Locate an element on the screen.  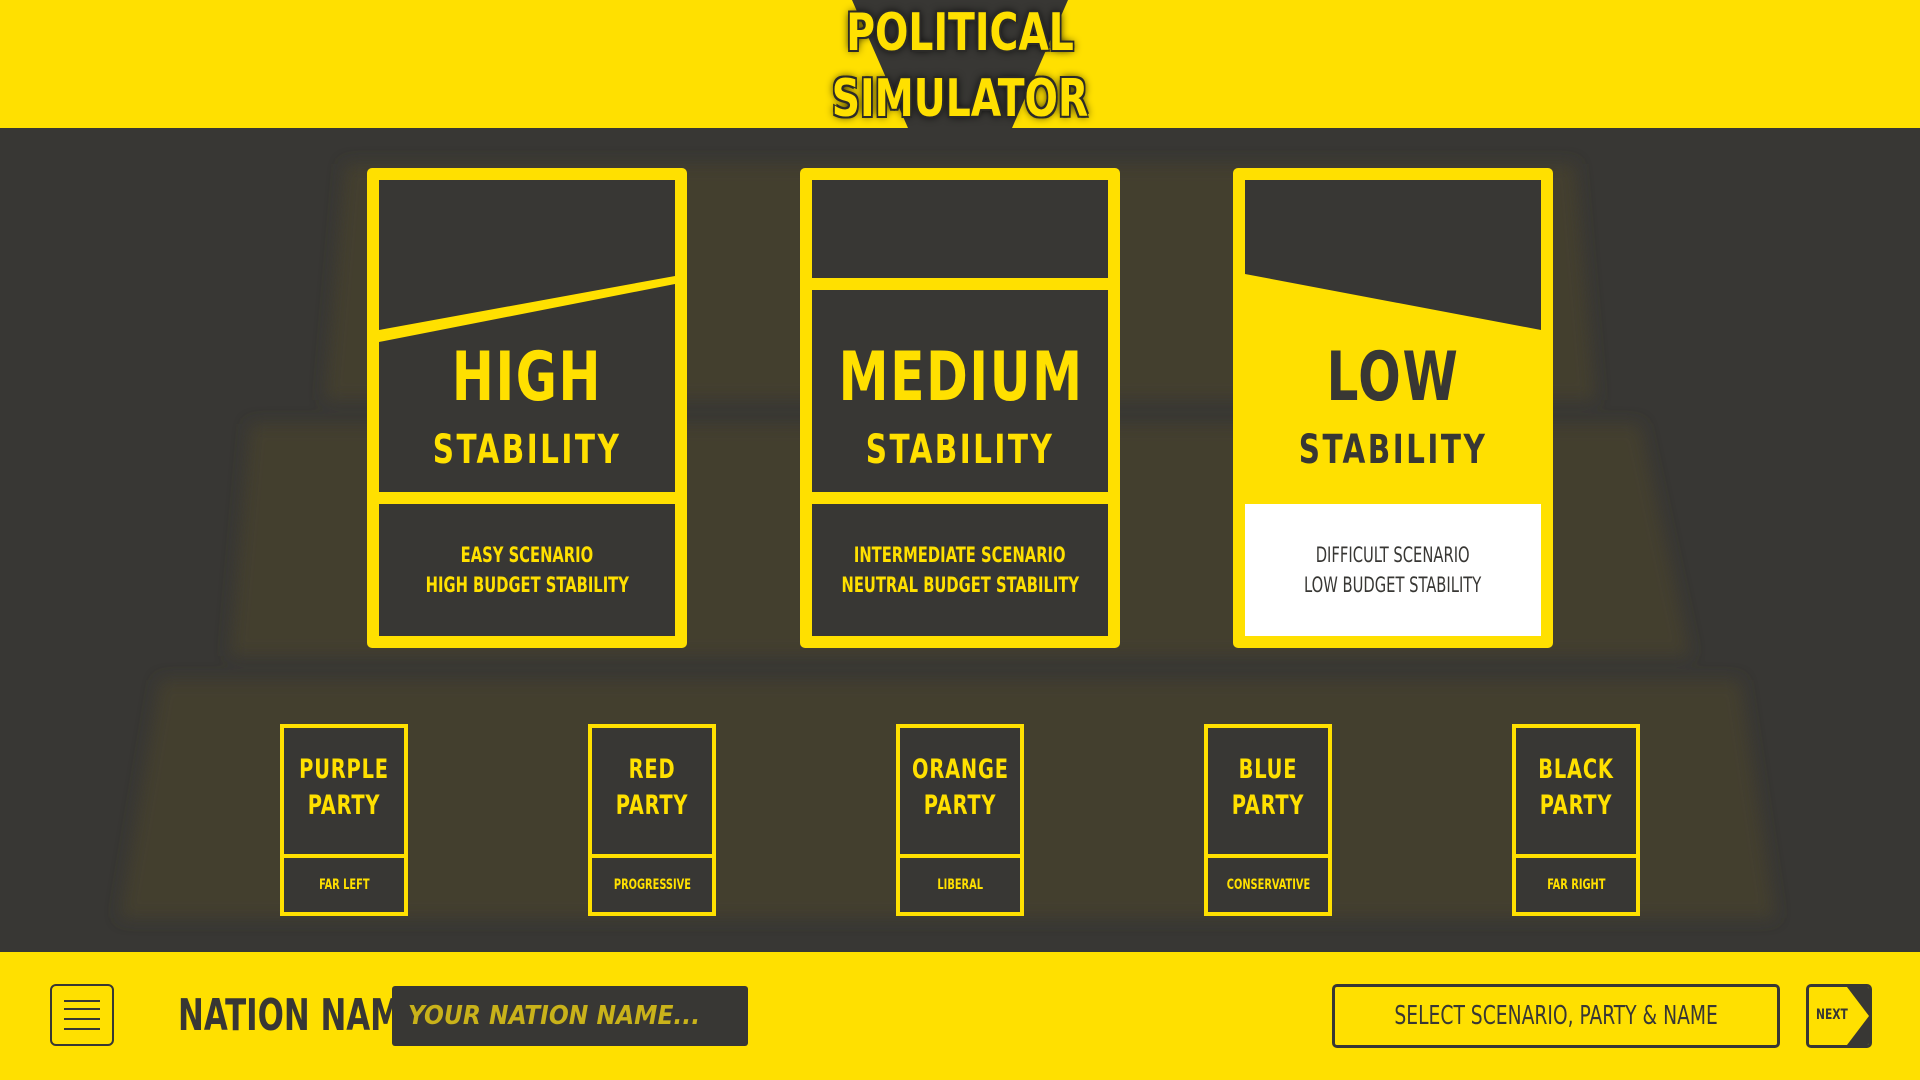
party-card-black: BLACK PARTY FAR RIGHT is located at coordinates (1576, 820).